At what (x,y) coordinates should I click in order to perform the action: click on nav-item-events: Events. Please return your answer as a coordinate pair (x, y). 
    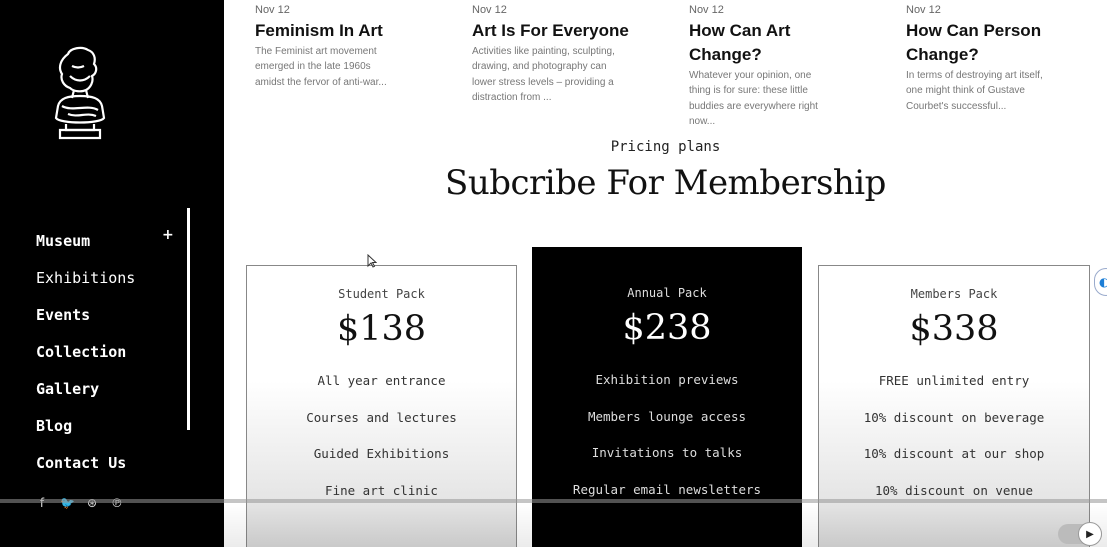
    Looking at the image, I should click on (85, 314).